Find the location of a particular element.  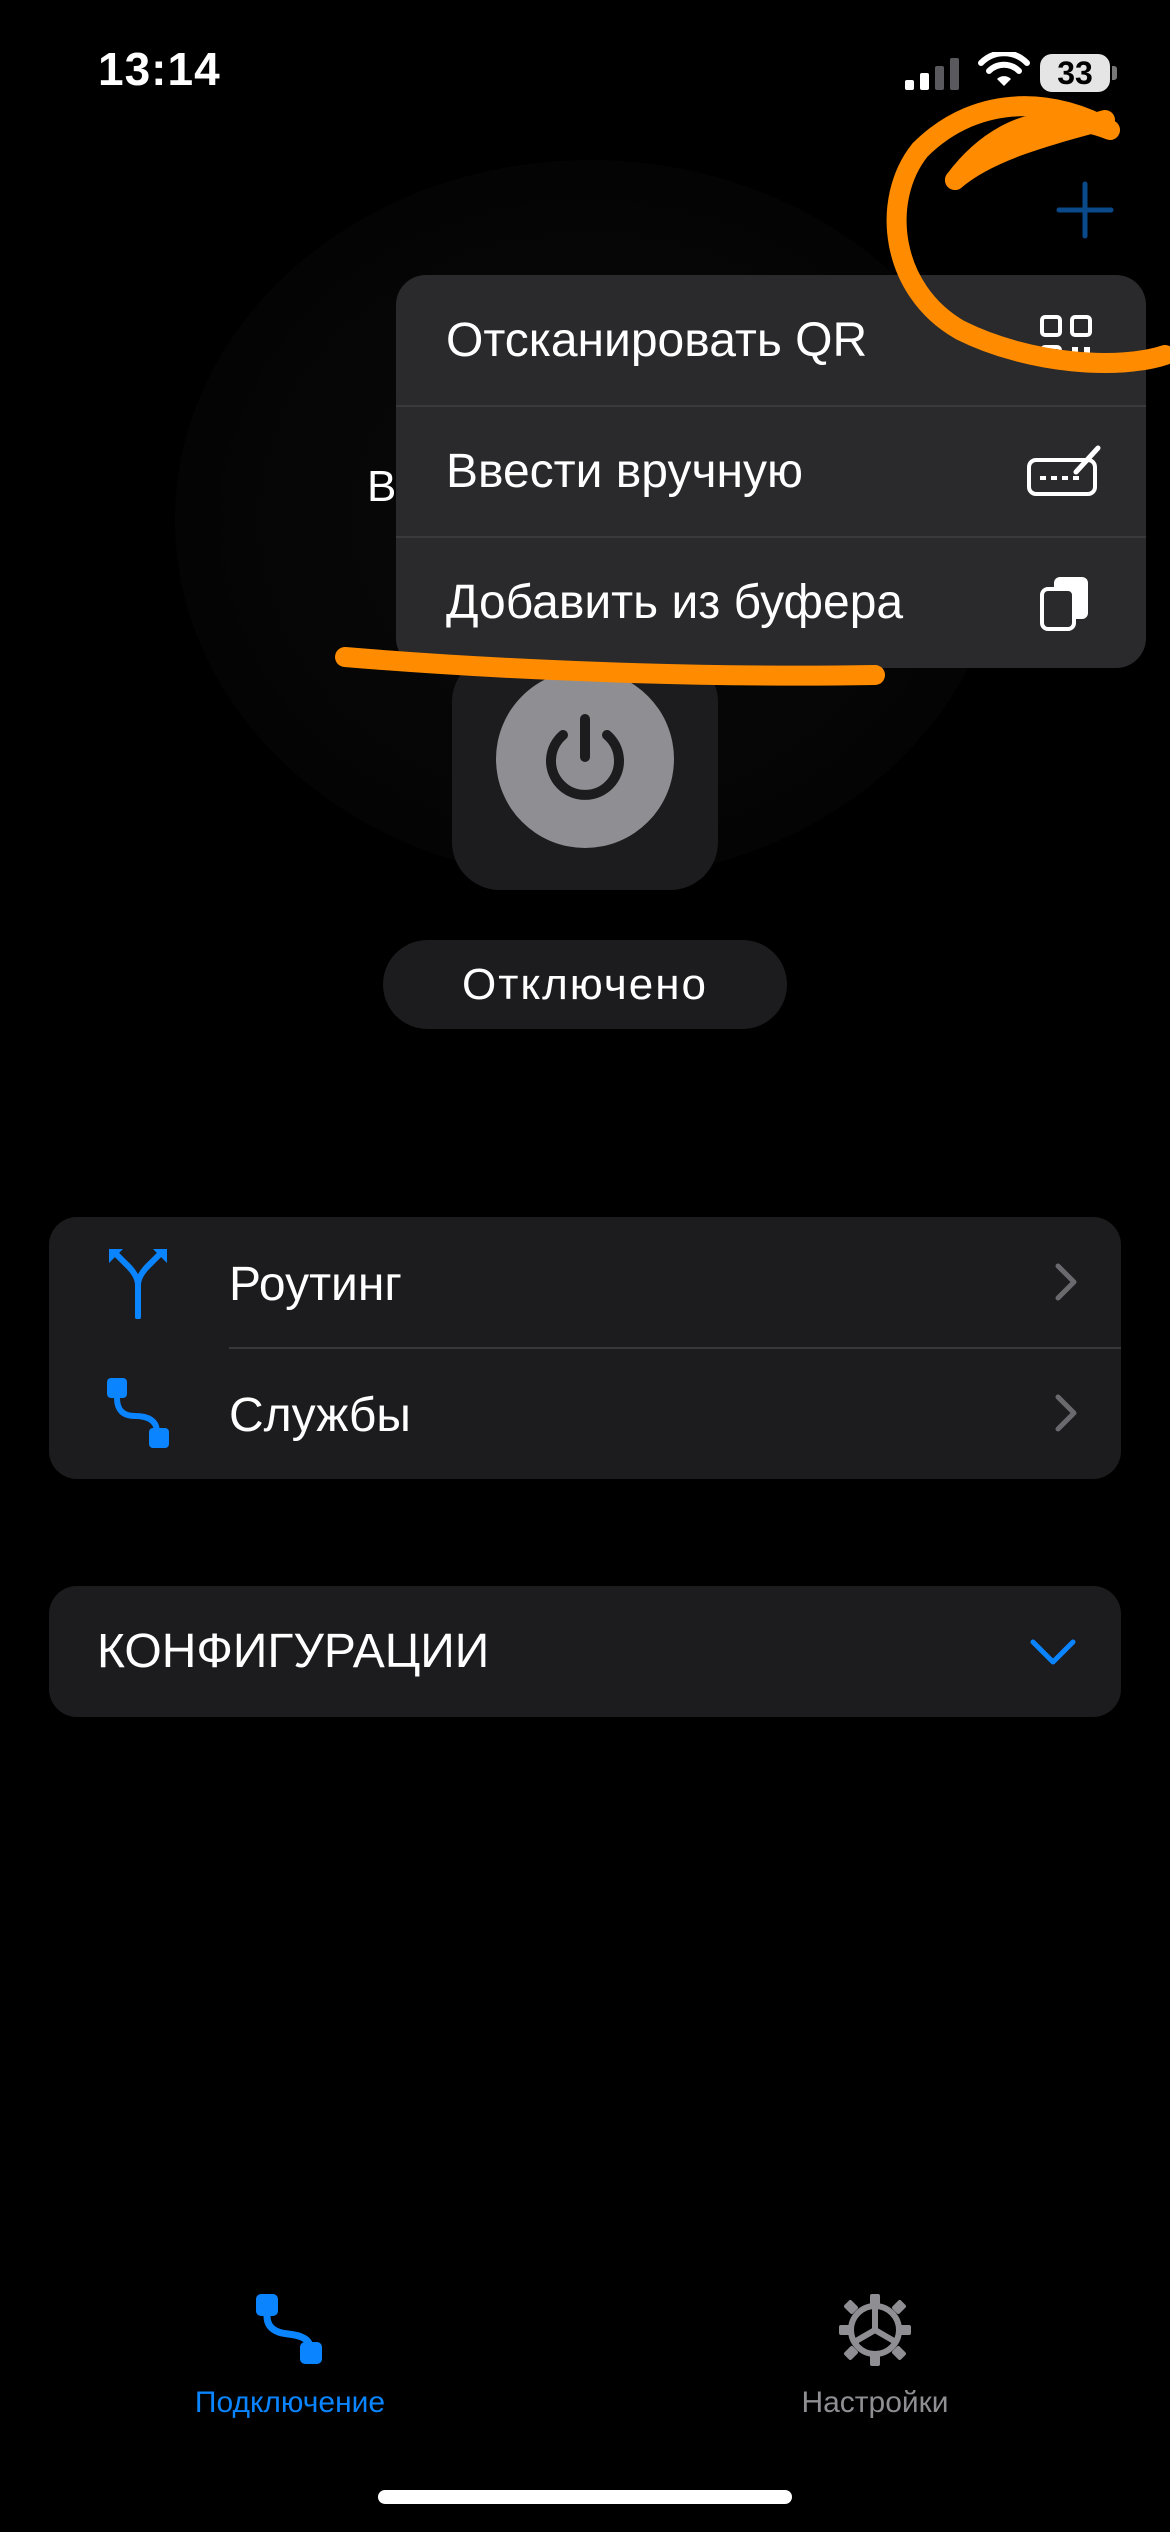

connection-status: Отключено is located at coordinates (585, 984).